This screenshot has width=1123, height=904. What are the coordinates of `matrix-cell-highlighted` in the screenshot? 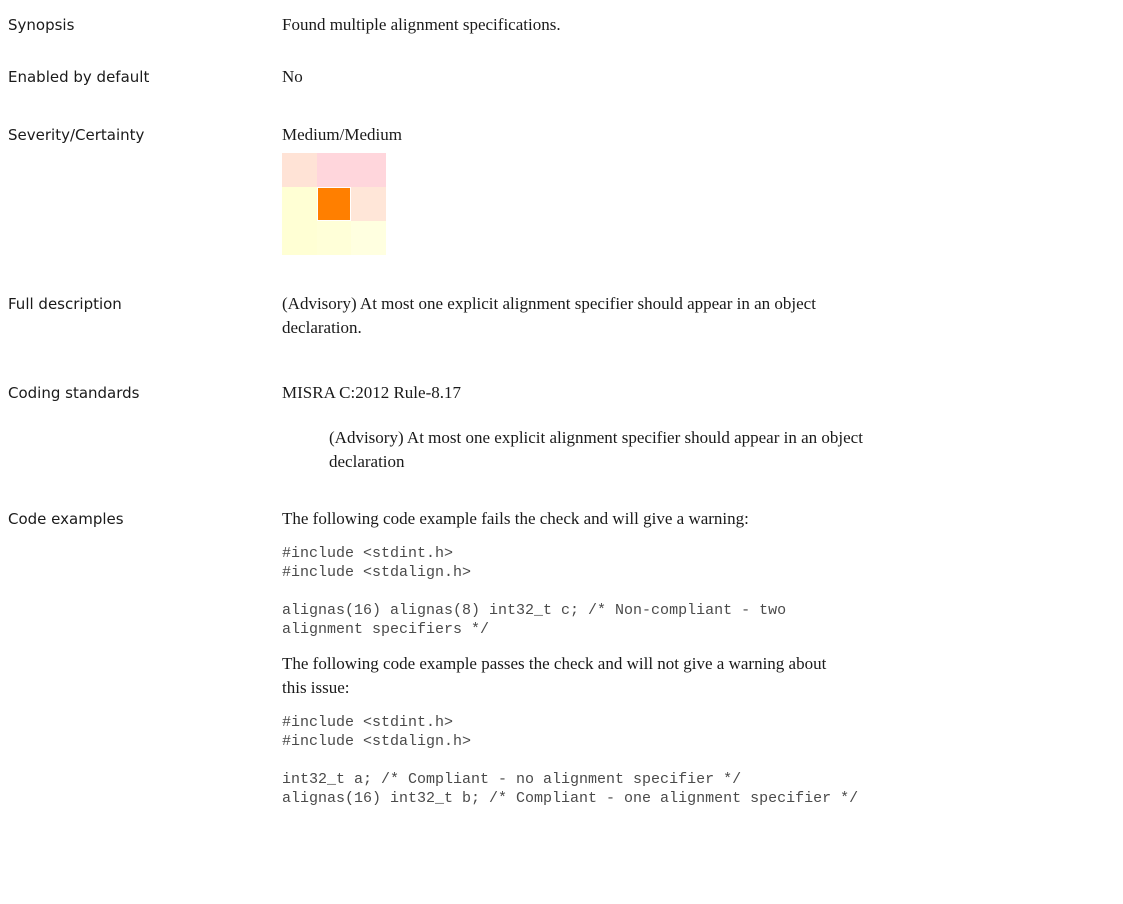 It's located at (334, 204).